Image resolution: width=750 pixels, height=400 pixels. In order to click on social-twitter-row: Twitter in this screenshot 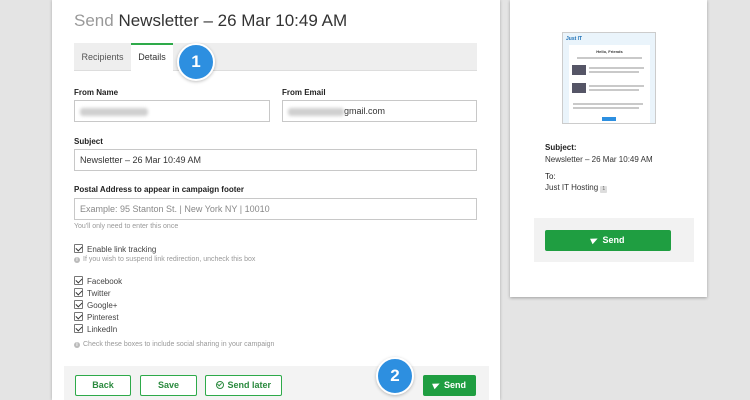, I will do `click(92, 293)`.